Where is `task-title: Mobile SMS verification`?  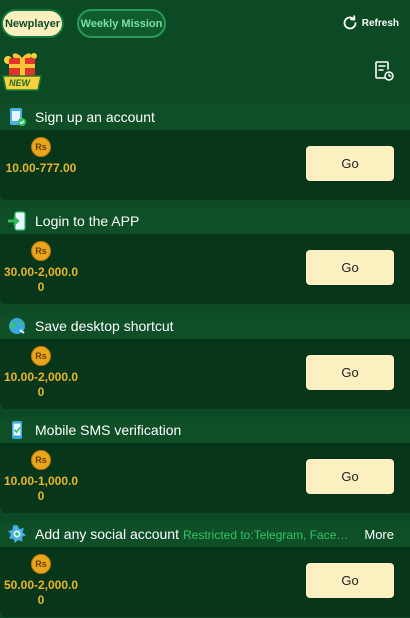 task-title: Mobile SMS verification is located at coordinates (108, 430).